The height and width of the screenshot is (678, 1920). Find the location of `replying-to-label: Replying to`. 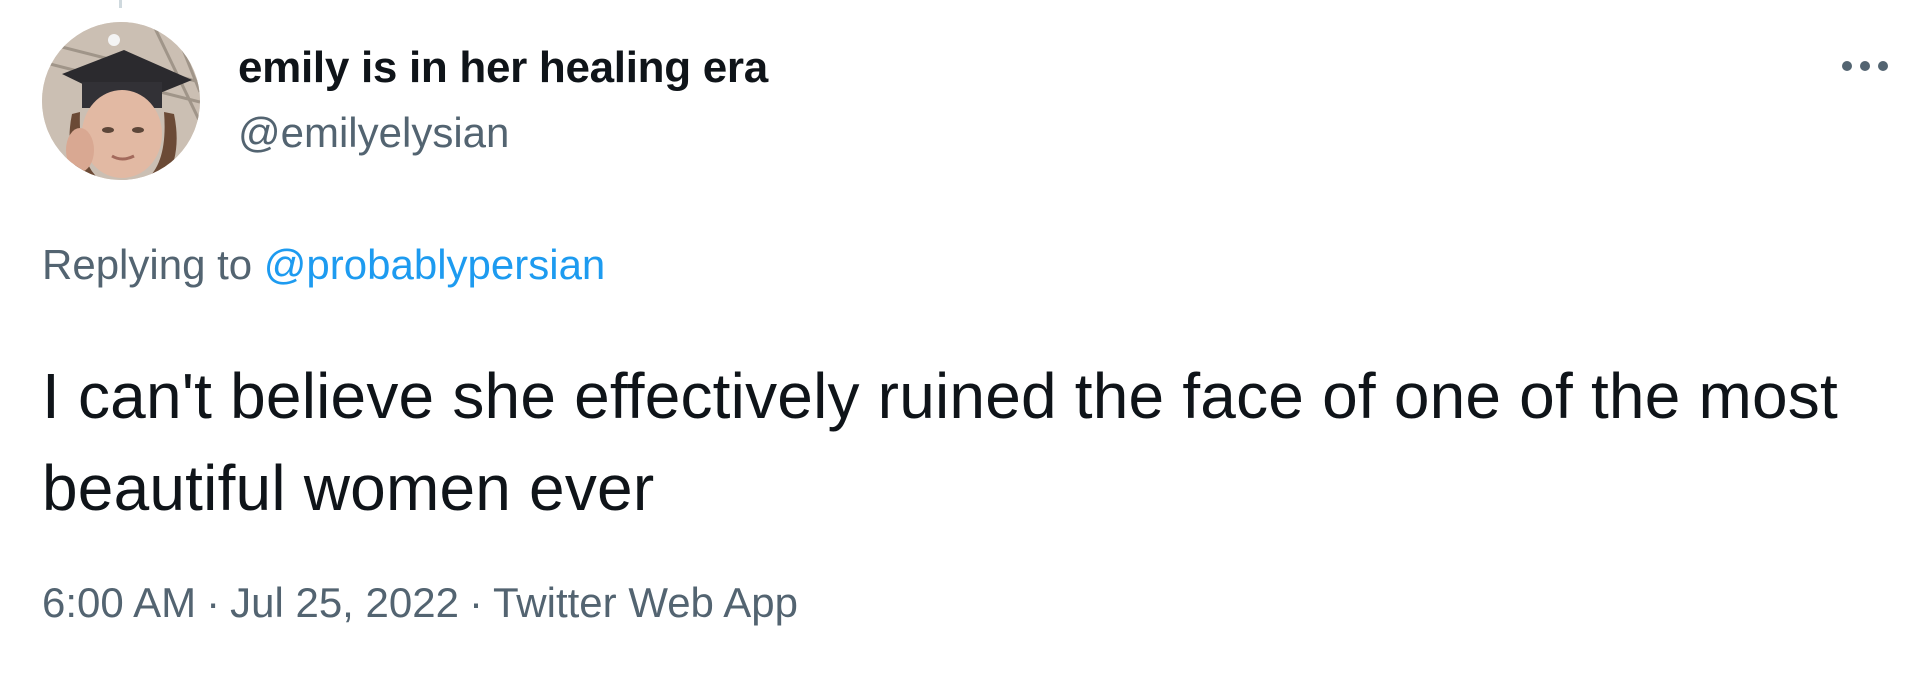

replying-to-label: Replying to is located at coordinates (147, 264).